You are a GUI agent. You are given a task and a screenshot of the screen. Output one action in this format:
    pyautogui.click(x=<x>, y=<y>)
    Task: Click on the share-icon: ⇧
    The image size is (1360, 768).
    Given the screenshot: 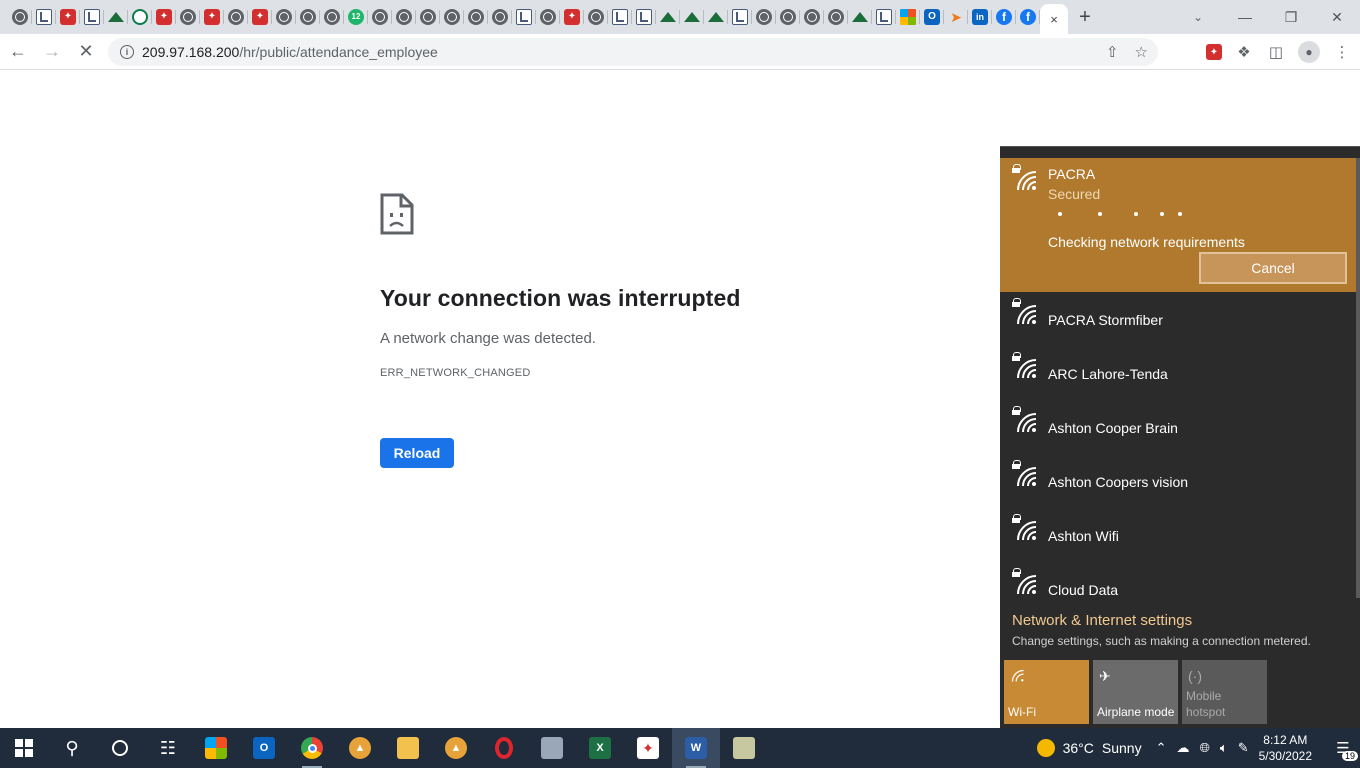 What is the action you would take?
    pyautogui.click(x=1112, y=52)
    